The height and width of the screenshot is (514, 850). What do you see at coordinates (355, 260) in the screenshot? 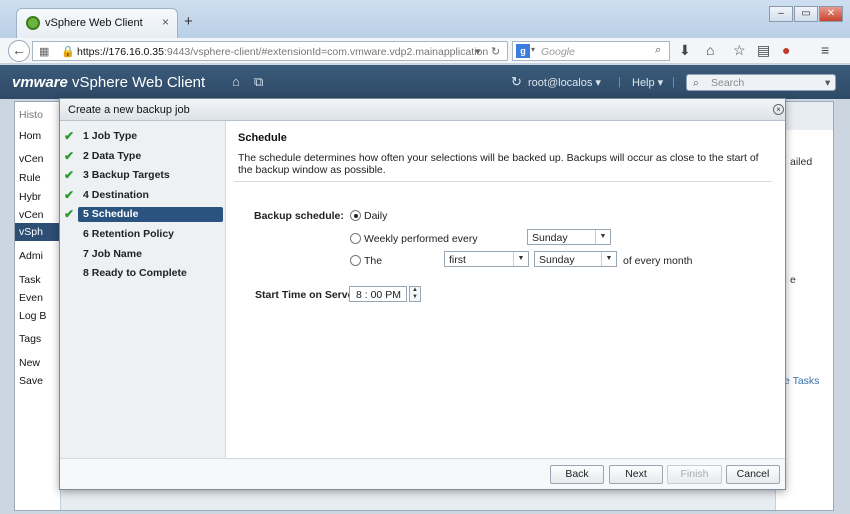
I see `monthly-radio` at bounding box center [355, 260].